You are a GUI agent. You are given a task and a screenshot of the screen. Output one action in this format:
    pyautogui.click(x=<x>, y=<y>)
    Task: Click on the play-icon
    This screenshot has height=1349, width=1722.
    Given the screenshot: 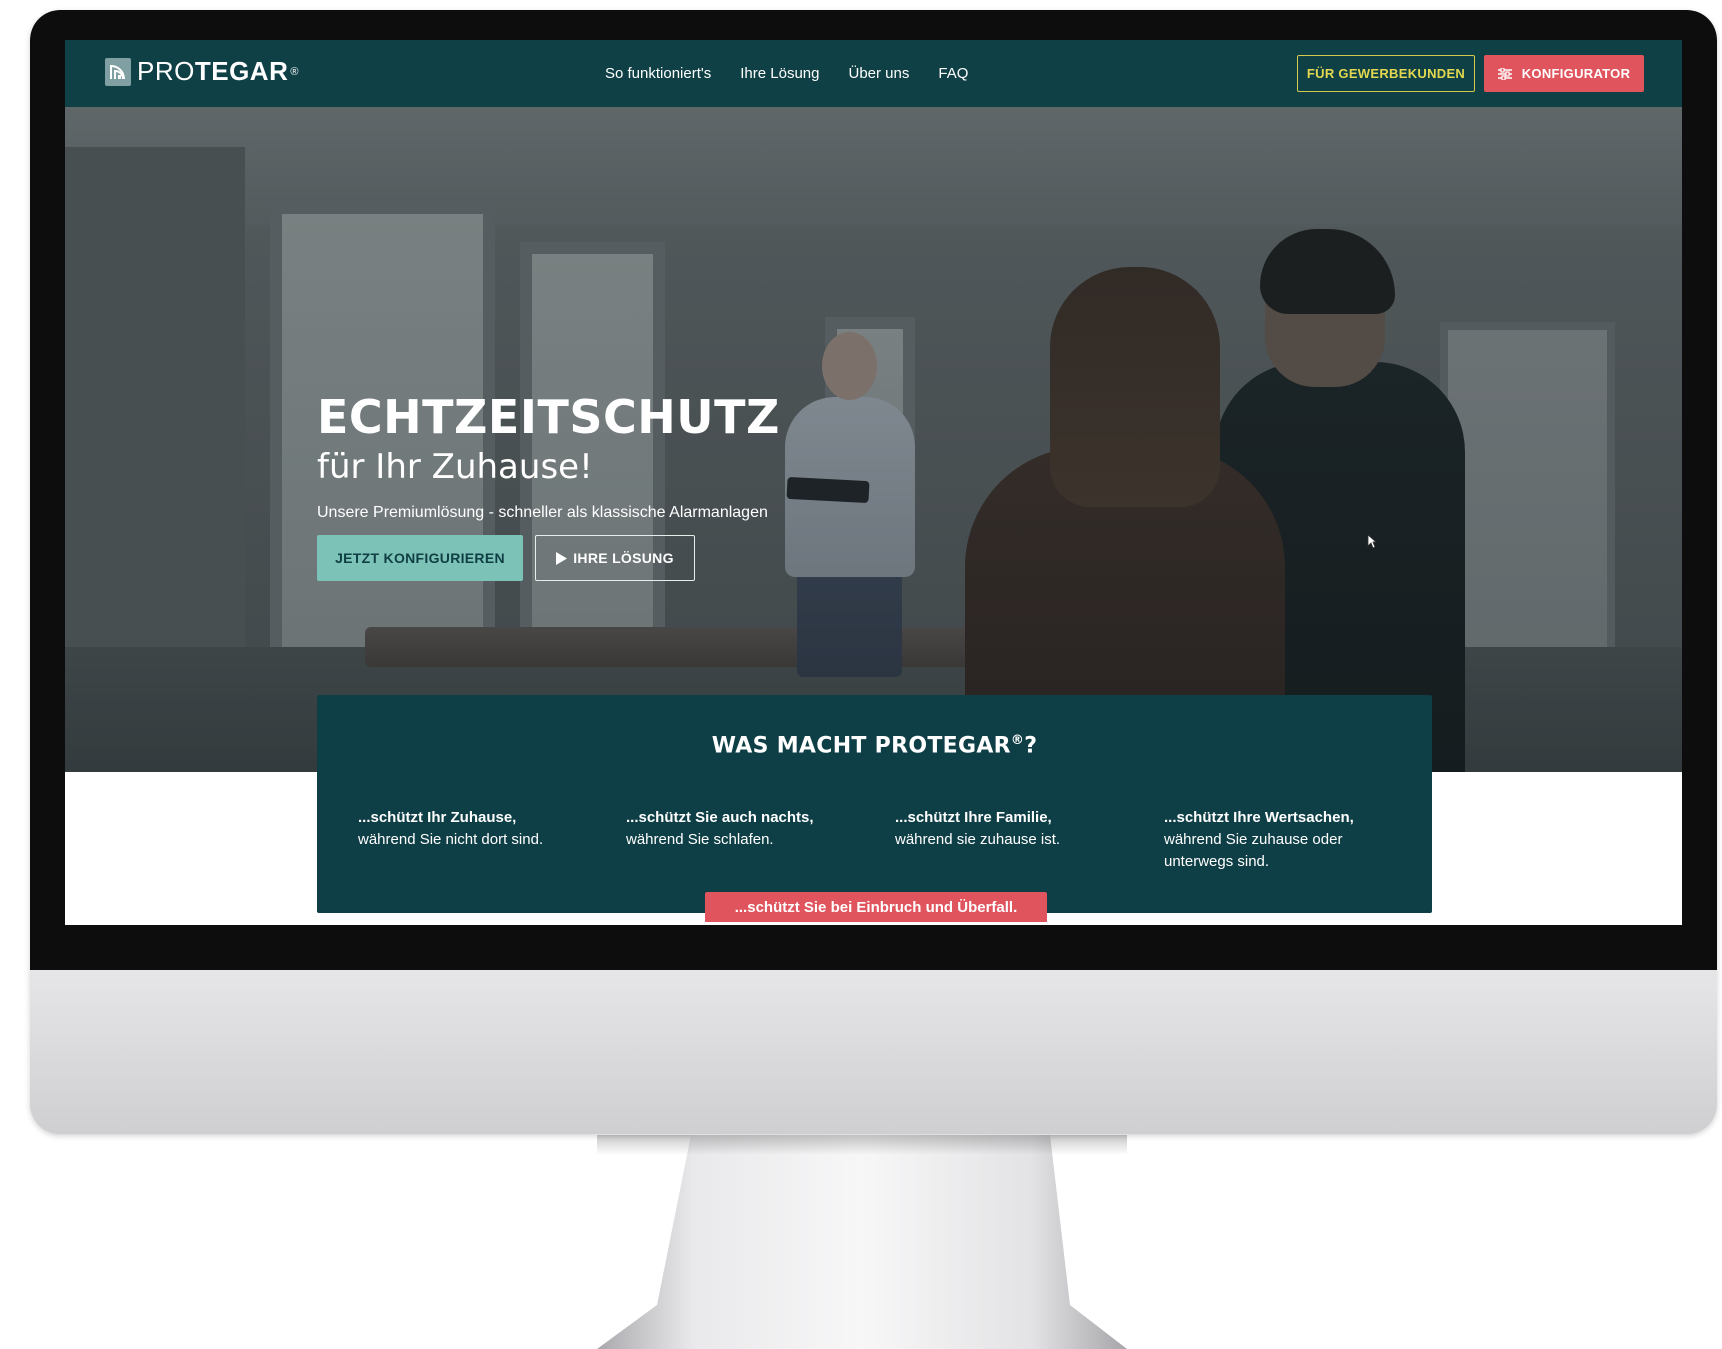 What is the action you would take?
    pyautogui.click(x=562, y=558)
    